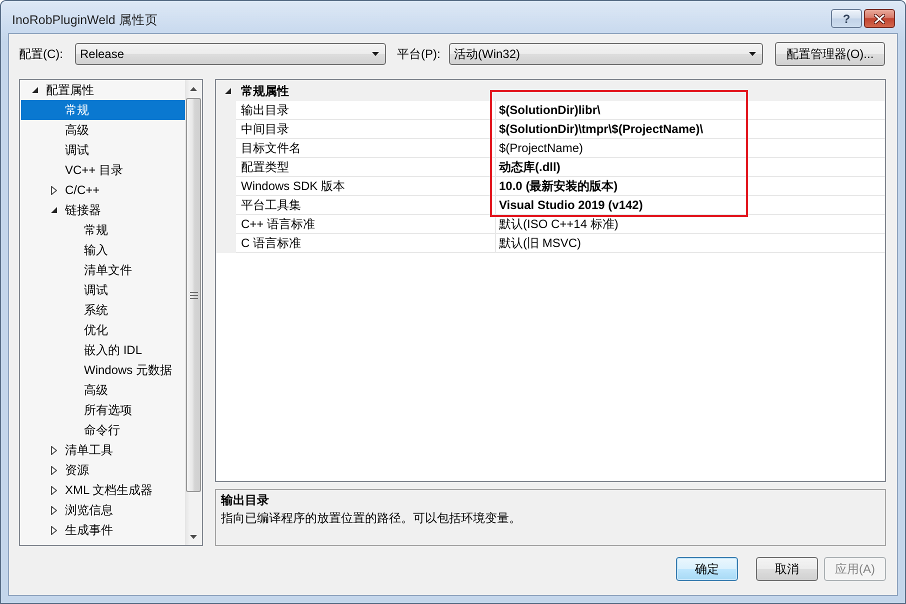 This screenshot has height=604, width=906. I want to click on tree-item: C/C++, so click(103, 190).